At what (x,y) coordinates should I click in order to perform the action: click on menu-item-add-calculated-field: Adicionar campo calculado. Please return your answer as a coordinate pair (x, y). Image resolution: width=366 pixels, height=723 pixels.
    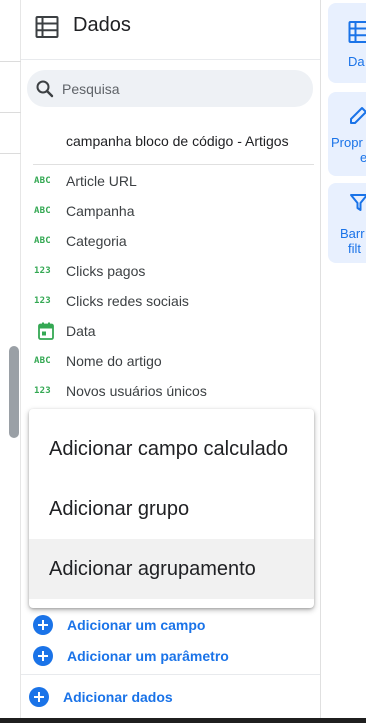
    Looking at the image, I should click on (171, 449).